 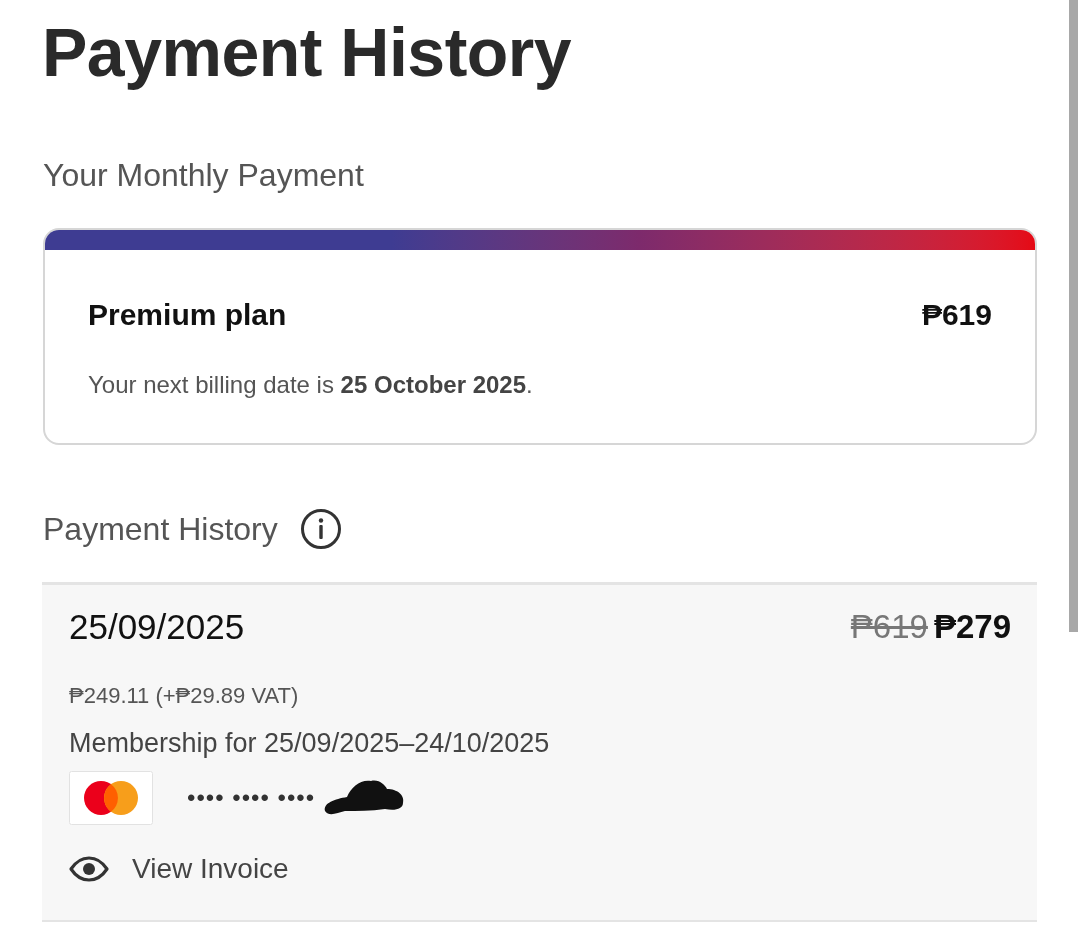 I want to click on card-number: •••• •••• ••••, so click(x=251, y=798).